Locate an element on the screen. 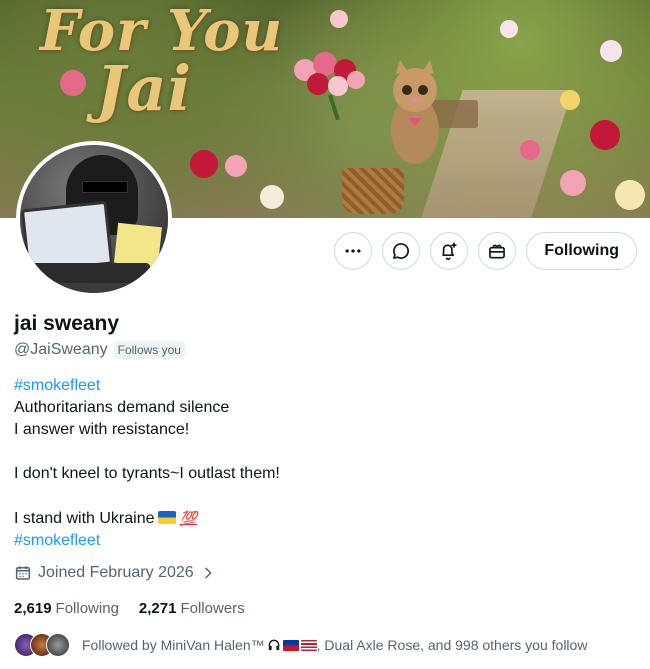  kitten-illustration is located at coordinates (415, 112).